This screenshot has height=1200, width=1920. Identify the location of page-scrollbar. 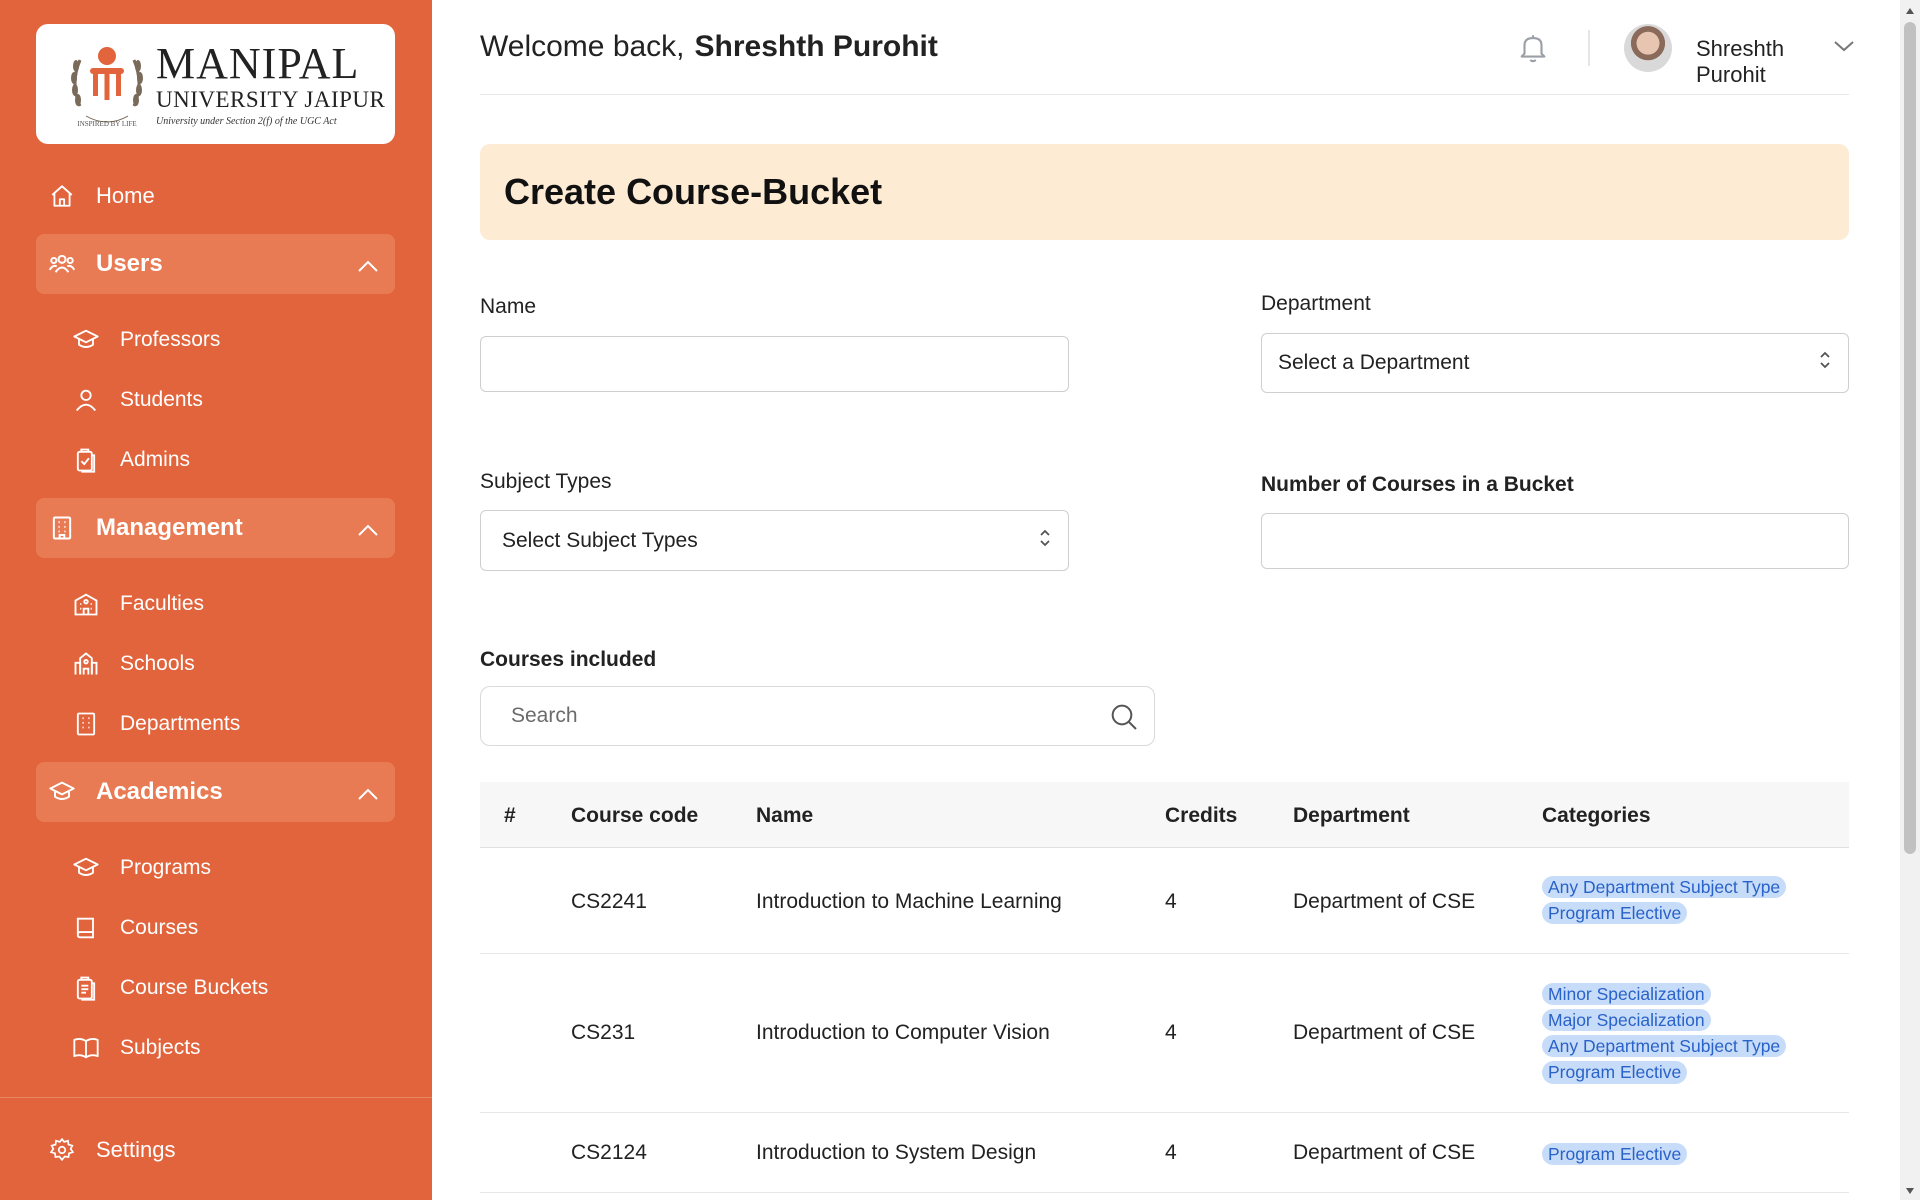
(1910, 600).